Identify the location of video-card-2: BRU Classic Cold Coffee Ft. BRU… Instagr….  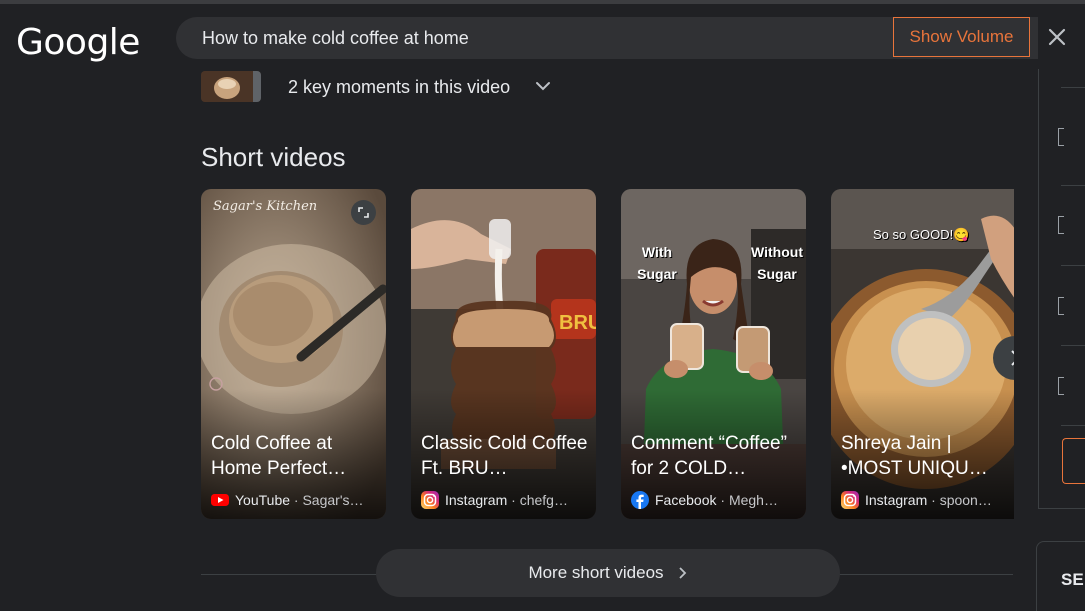
(503, 354).